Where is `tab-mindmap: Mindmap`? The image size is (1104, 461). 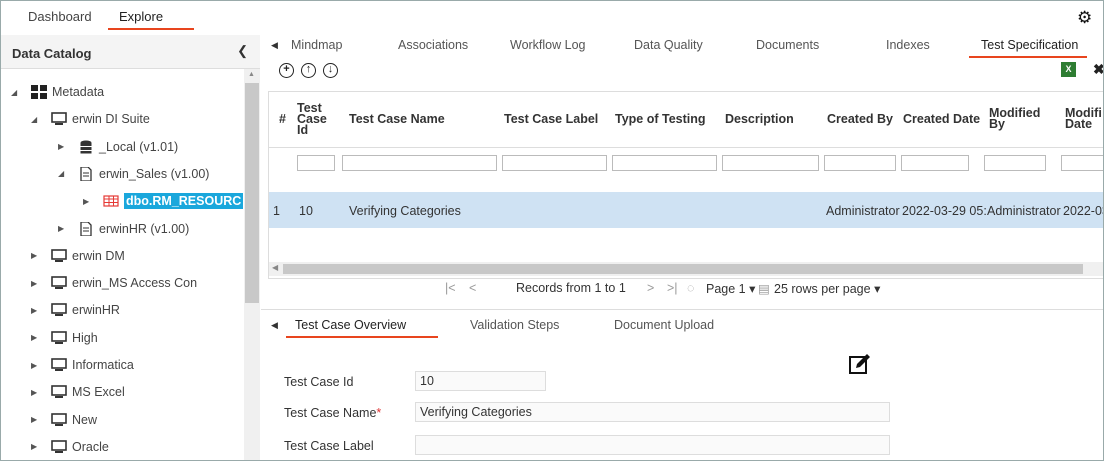 tab-mindmap: Mindmap is located at coordinates (316, 45).